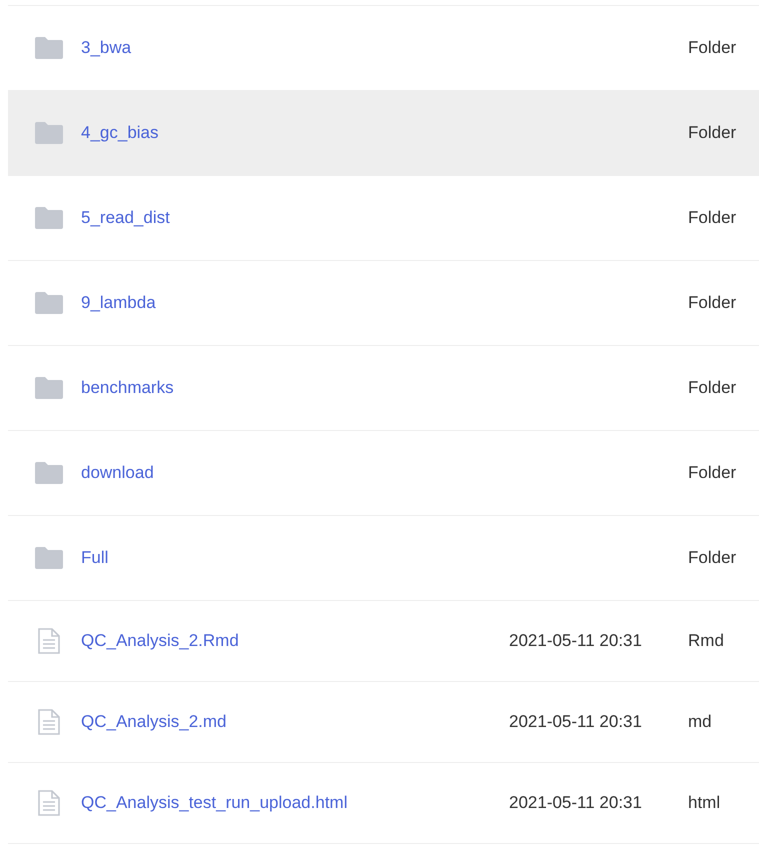 Image resolution: width=759 pixels, height=851 pixels. What do you see at coordinates (295, 218) in the screenshot?
I see `file-name-link: 5_read_dist` at bounding box center [295, 218].